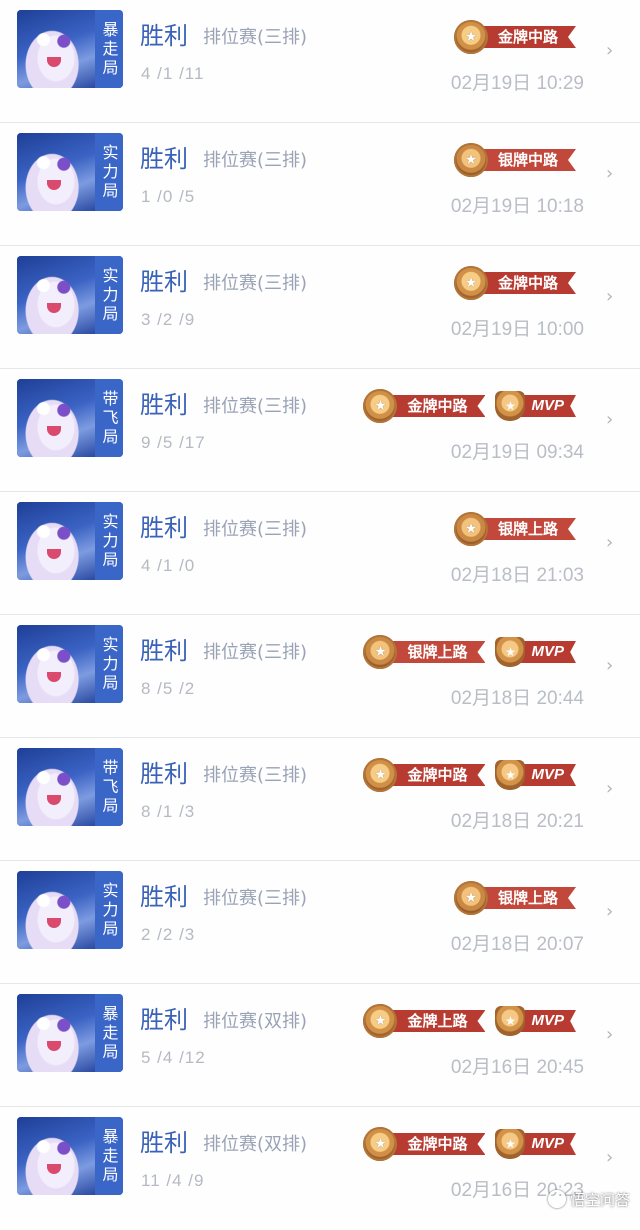  Describe the element at coordinates (435, 652) in the screenshot. I see `lane-rank-label: 银牌上路` at that location.